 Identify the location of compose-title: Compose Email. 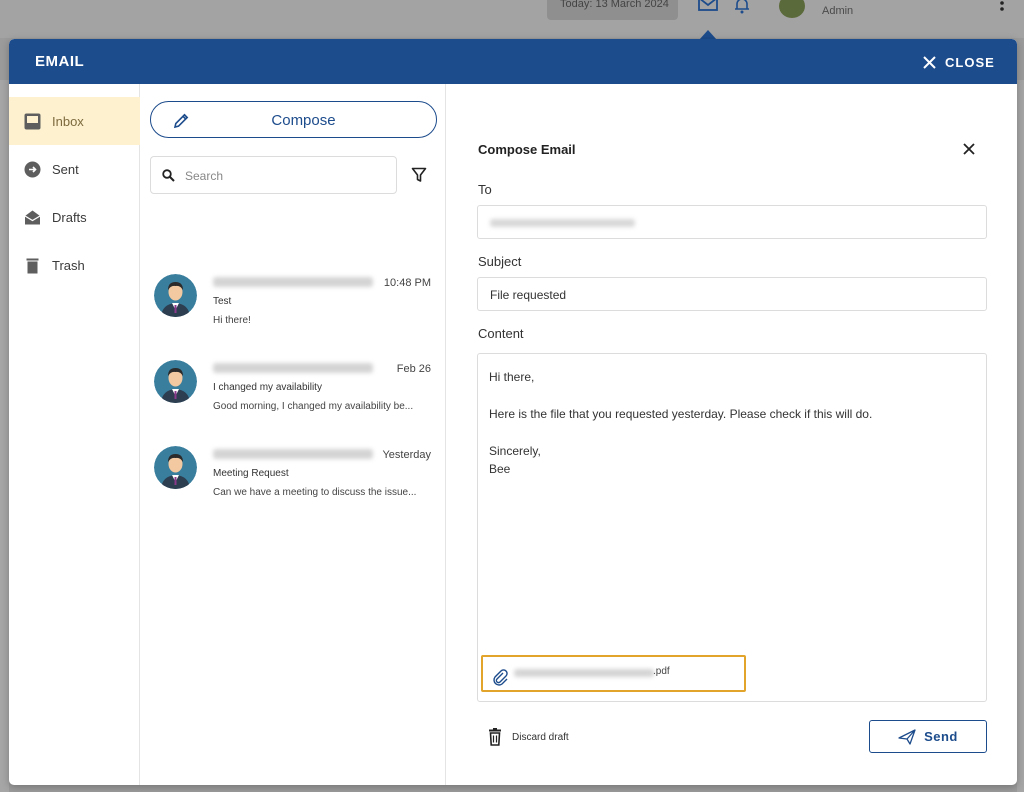
(527, 149).